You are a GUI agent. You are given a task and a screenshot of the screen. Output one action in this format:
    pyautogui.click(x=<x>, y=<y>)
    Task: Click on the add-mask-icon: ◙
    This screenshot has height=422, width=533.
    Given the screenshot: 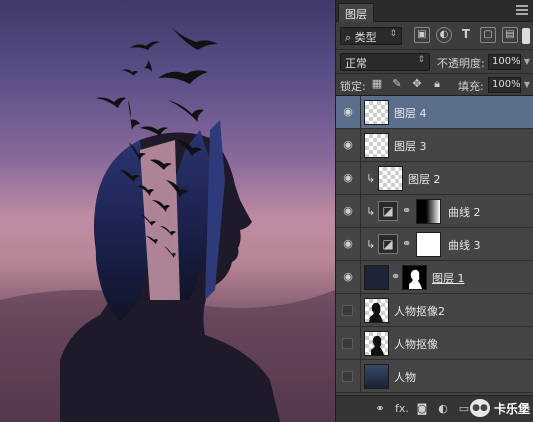 What is the action you would take?
    pyautogui.click(x=422, y=408)
    